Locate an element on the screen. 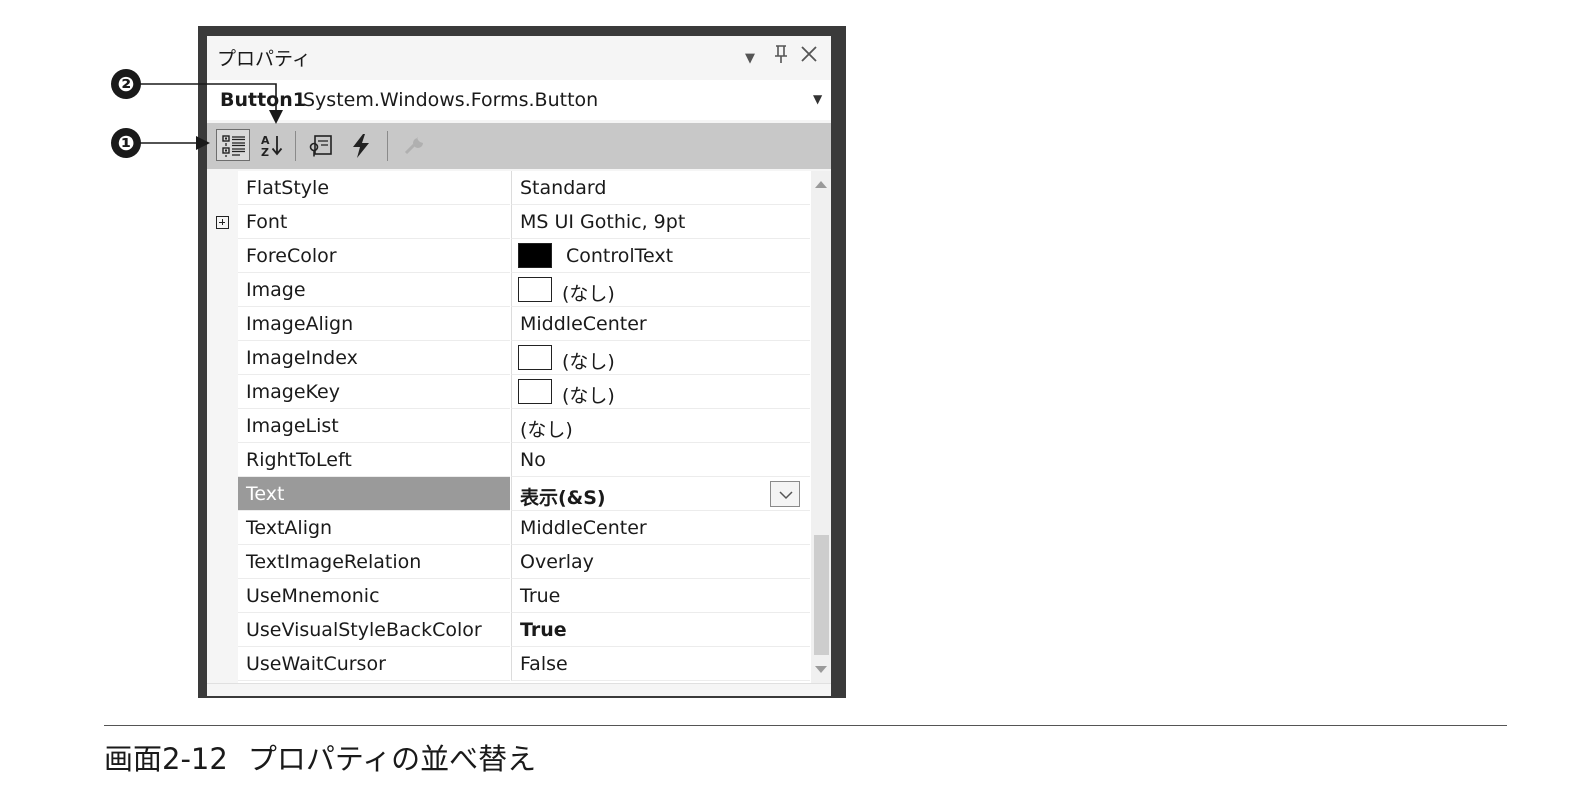  callout-arrows is located at coordinates (211, 116).